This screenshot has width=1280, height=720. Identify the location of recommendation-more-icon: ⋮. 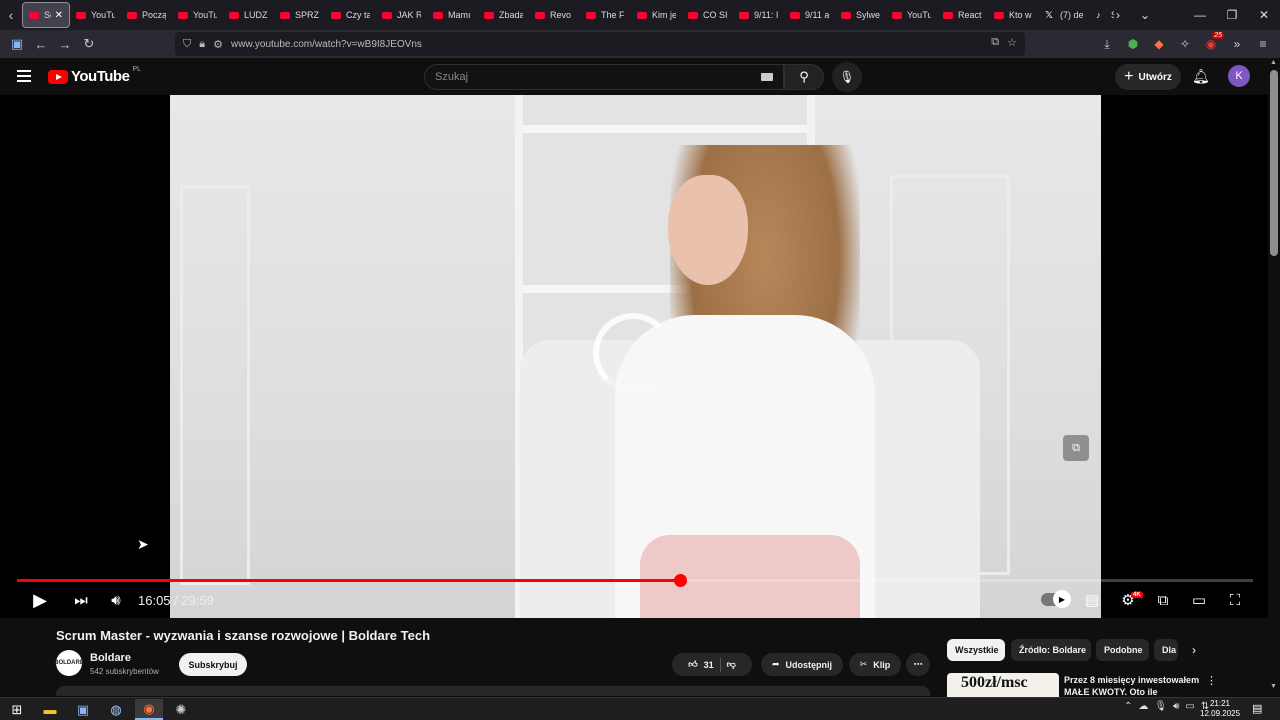
(1211, 680).